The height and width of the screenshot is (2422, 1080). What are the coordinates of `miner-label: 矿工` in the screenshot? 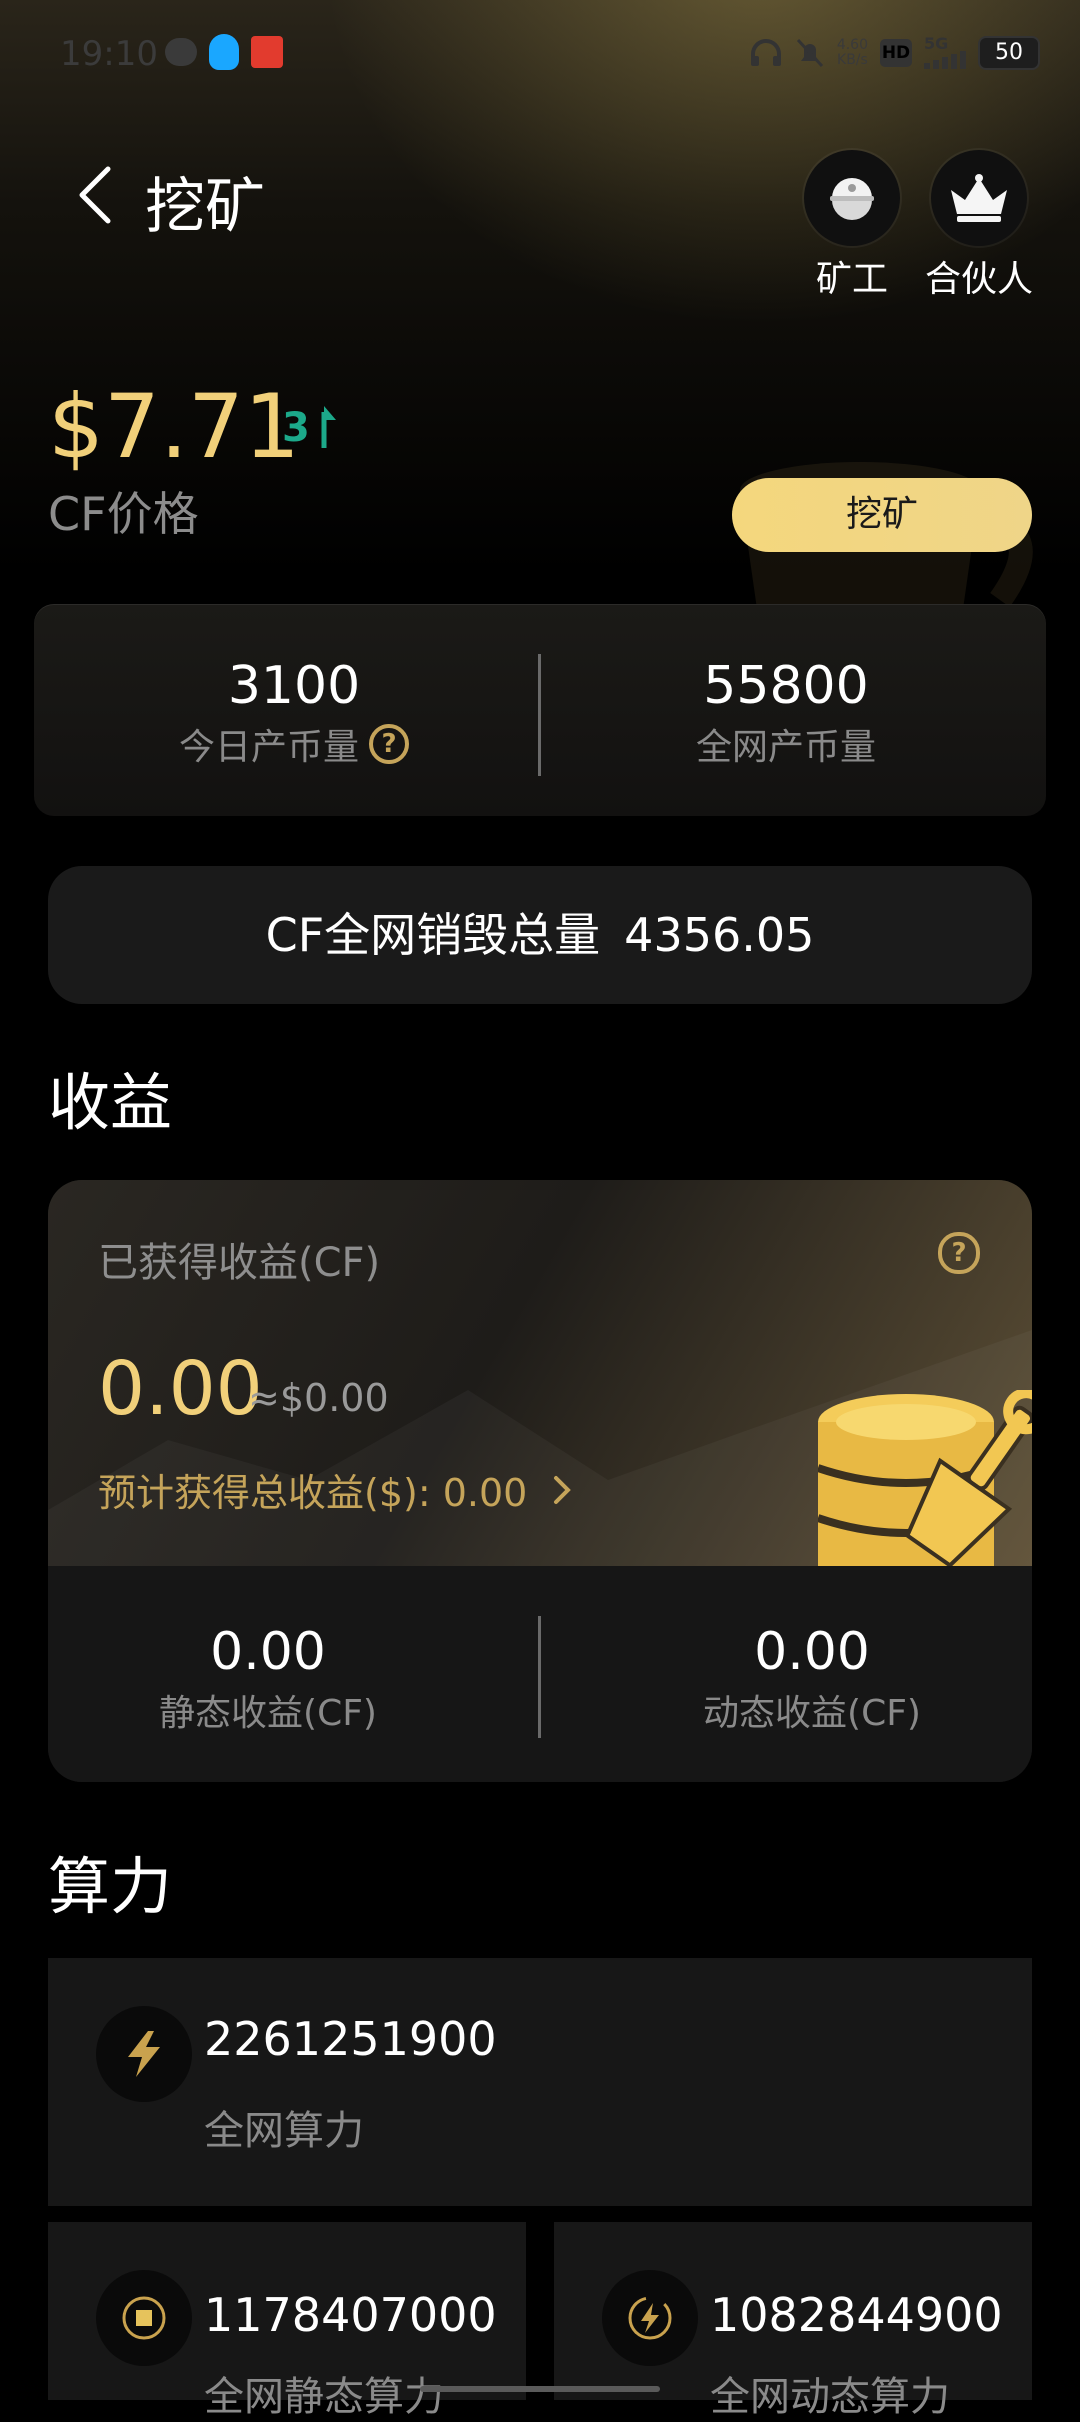 It's located at (851, 279).